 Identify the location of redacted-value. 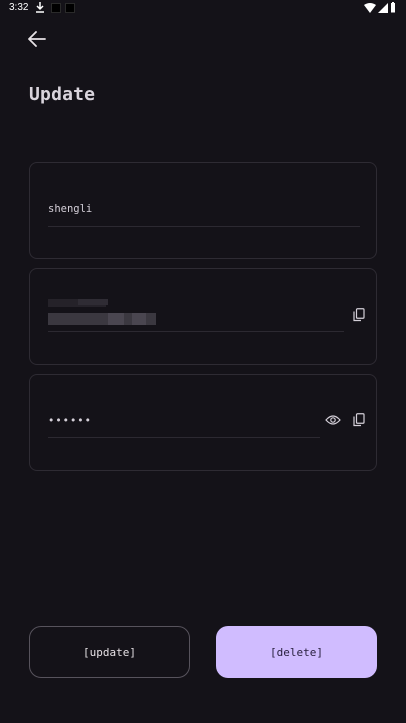
(103, 312).